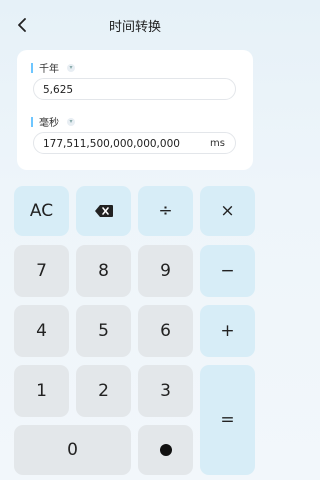 This screenshot has width=320, height=480. Describe the element at coordinates (58, 90) in the screenshot. I see `from-value: 5,625` at that location.